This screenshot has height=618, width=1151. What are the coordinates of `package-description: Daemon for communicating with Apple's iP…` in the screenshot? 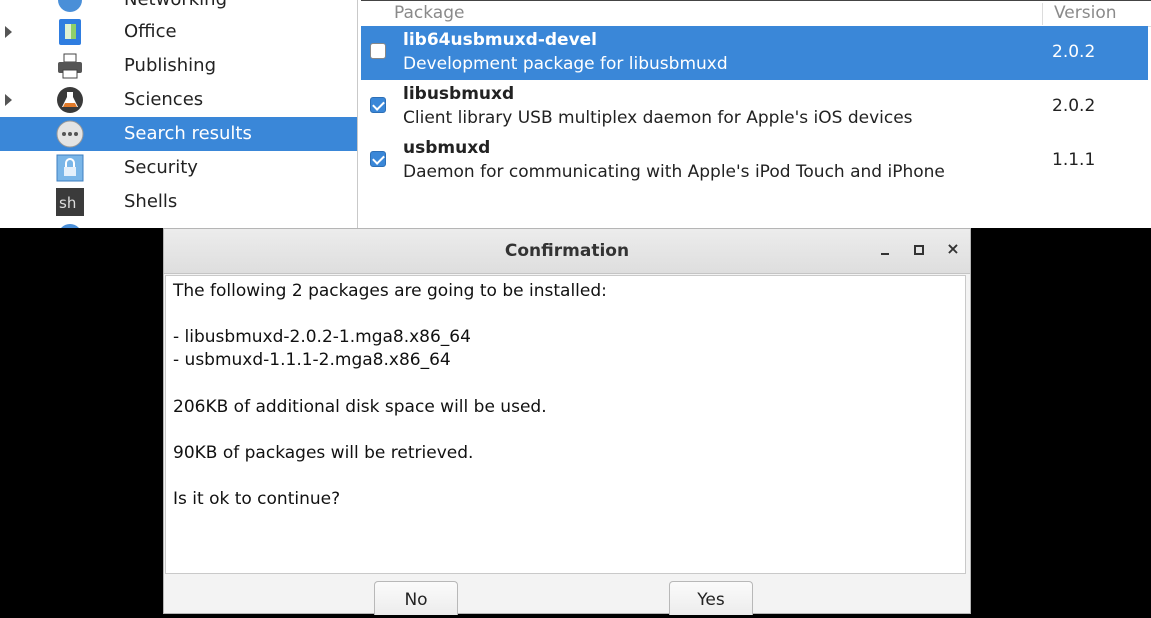 It's located at (674, 172).